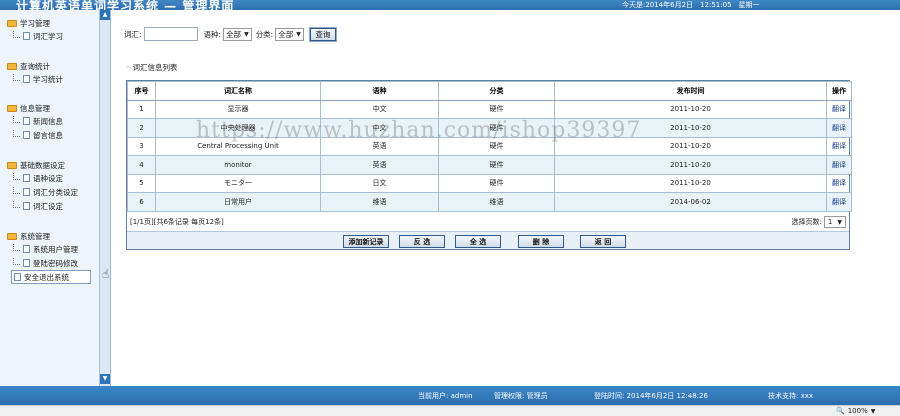 This screenshot has width=900, height=416. Describe the element at coordinates (690, 91) in the screenshot. I see `column-header: 发布时间` at that location.